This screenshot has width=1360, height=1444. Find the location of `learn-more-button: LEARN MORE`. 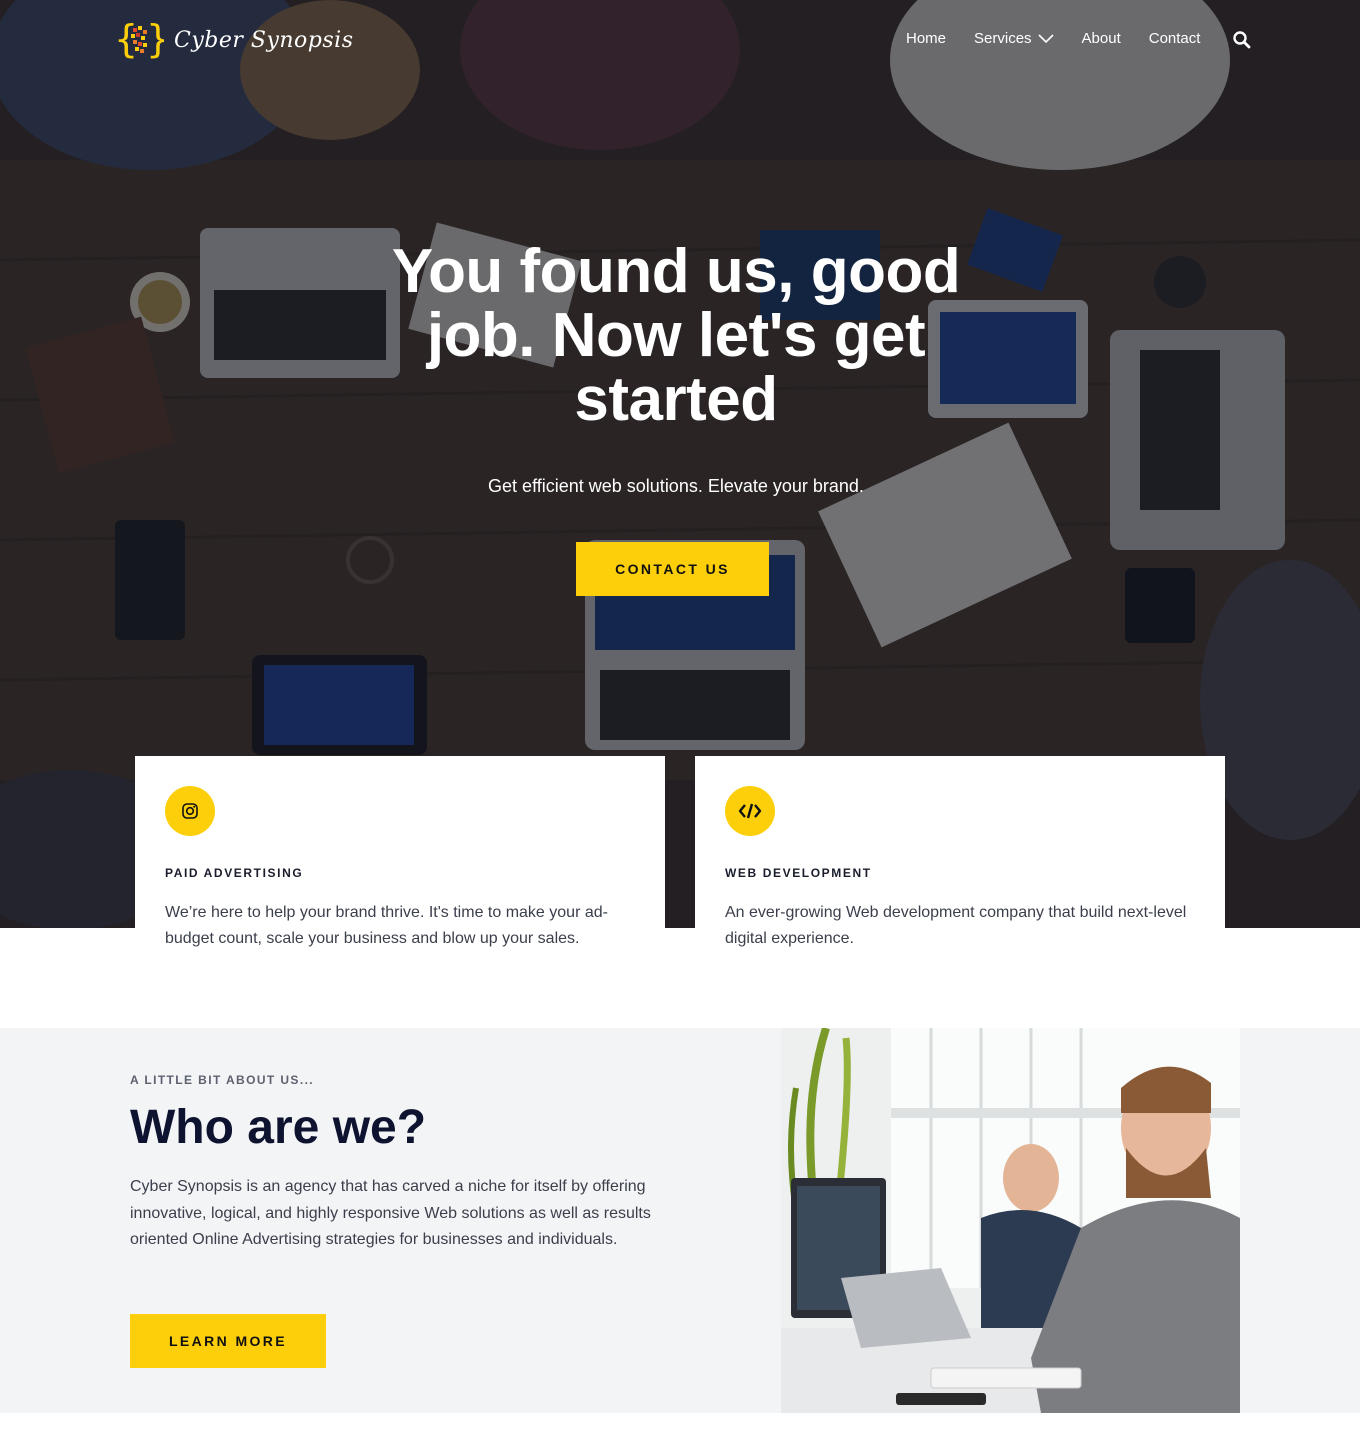

learn-more-button: LEARN MORE is located at coordinates (228, 1341).